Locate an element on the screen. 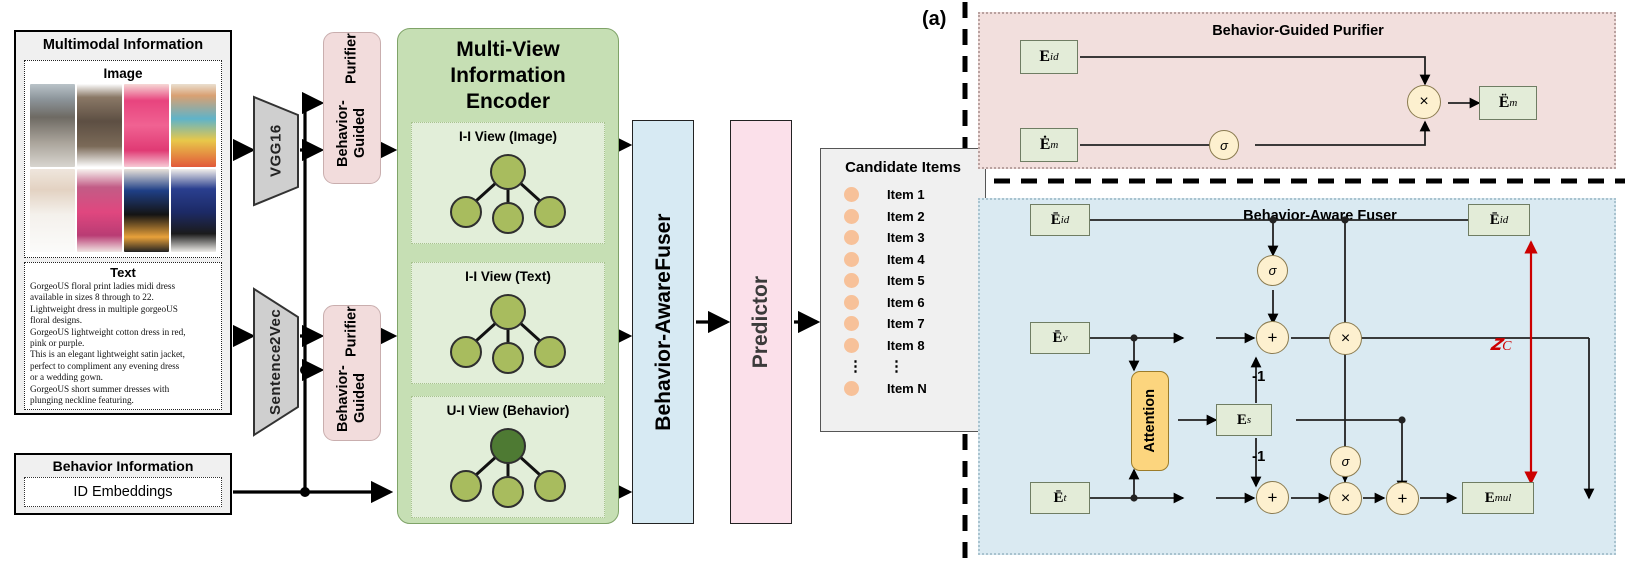 This screenshot has height=567, width=1625. behavior-guided-purifier-text: Behavior-Guided Purifier is located at coordinates (352, 373).